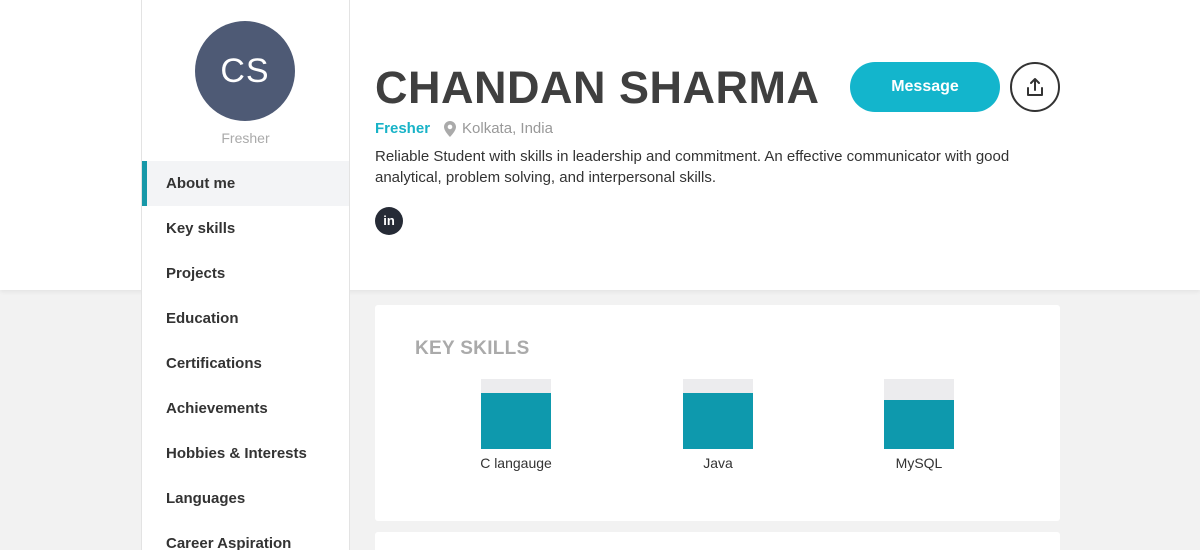  Describe the element at coordinates (245, 453) in the screenshot. I see `sidebar-item-hobbies: Hobbies & Interests` at that location.